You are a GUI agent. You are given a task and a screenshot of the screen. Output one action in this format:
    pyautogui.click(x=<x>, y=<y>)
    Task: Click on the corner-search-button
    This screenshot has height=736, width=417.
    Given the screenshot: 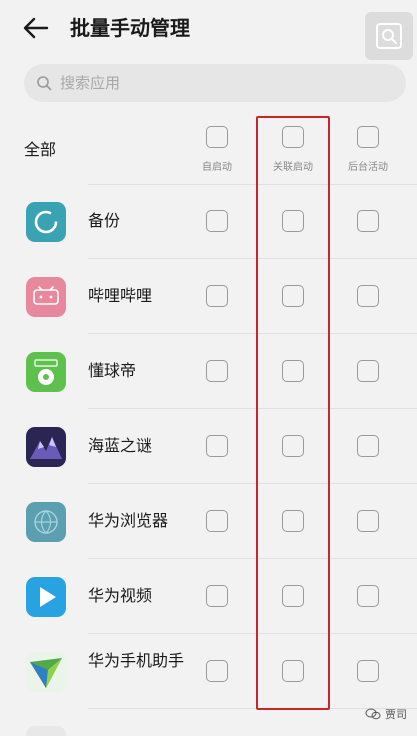 What is the action you would take?
    pyautogui.click(x=389, y=36)
    